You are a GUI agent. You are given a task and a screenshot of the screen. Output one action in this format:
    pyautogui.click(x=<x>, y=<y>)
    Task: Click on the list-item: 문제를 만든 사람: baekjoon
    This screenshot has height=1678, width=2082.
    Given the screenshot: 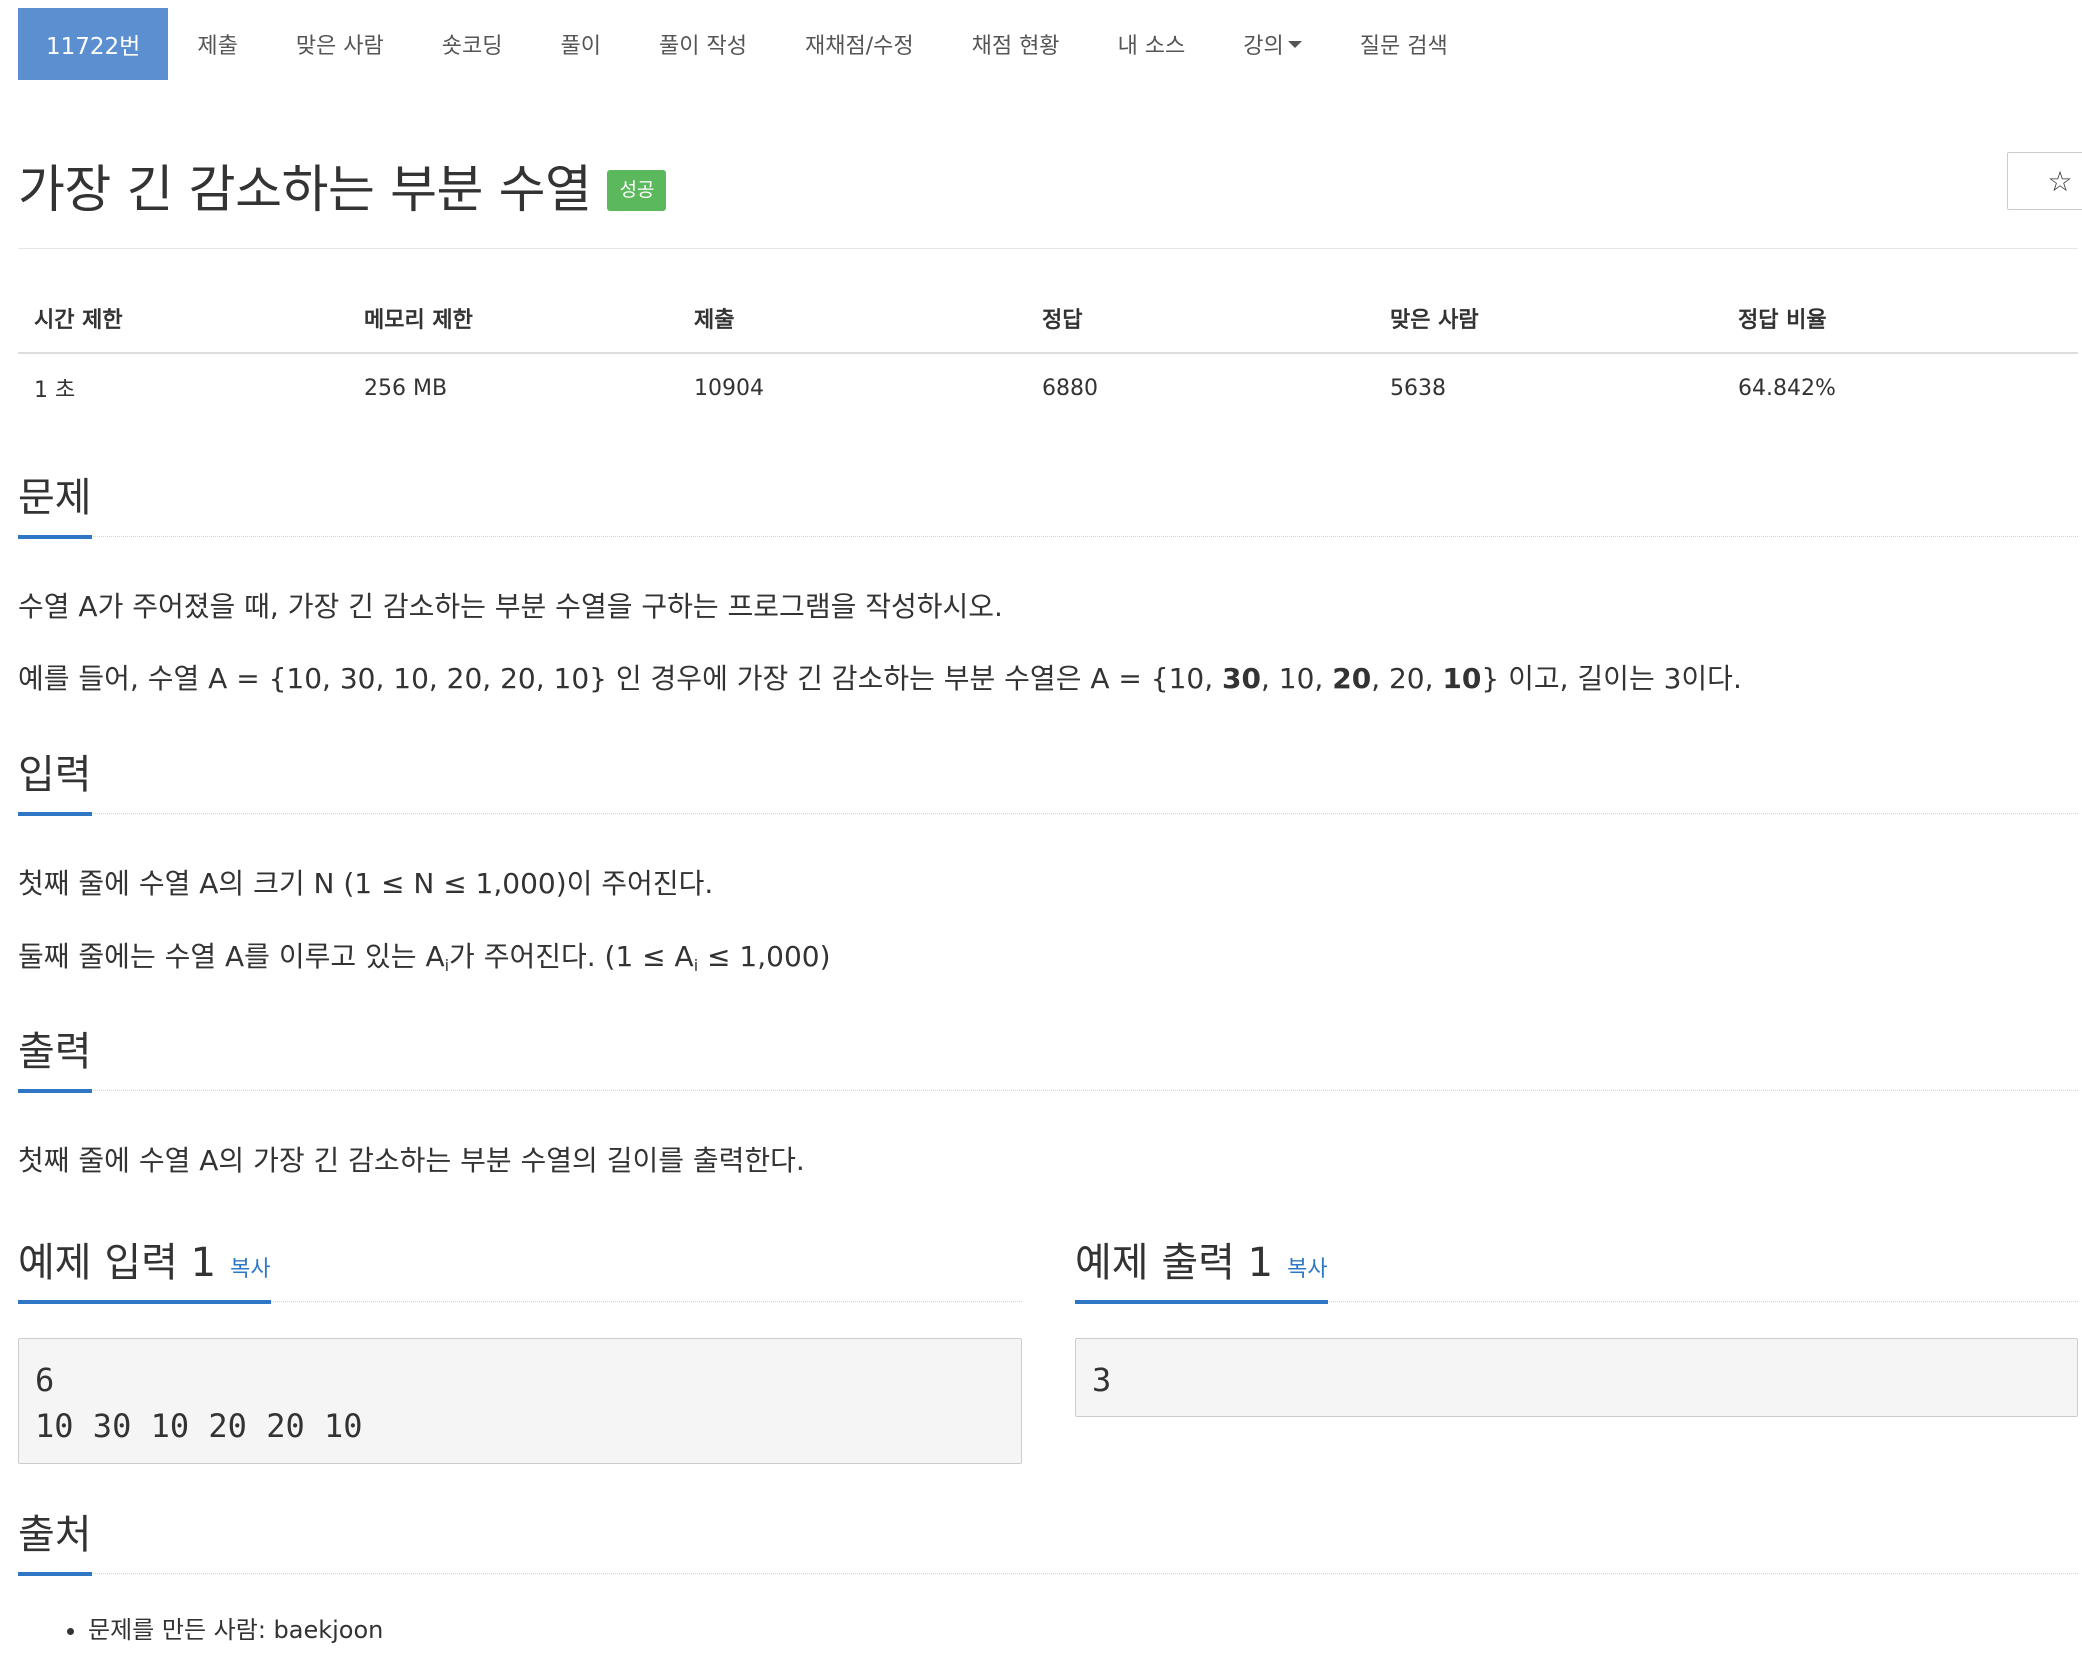 What is the action you would take?
    pyautogui.click(x=235, y=1627)
    